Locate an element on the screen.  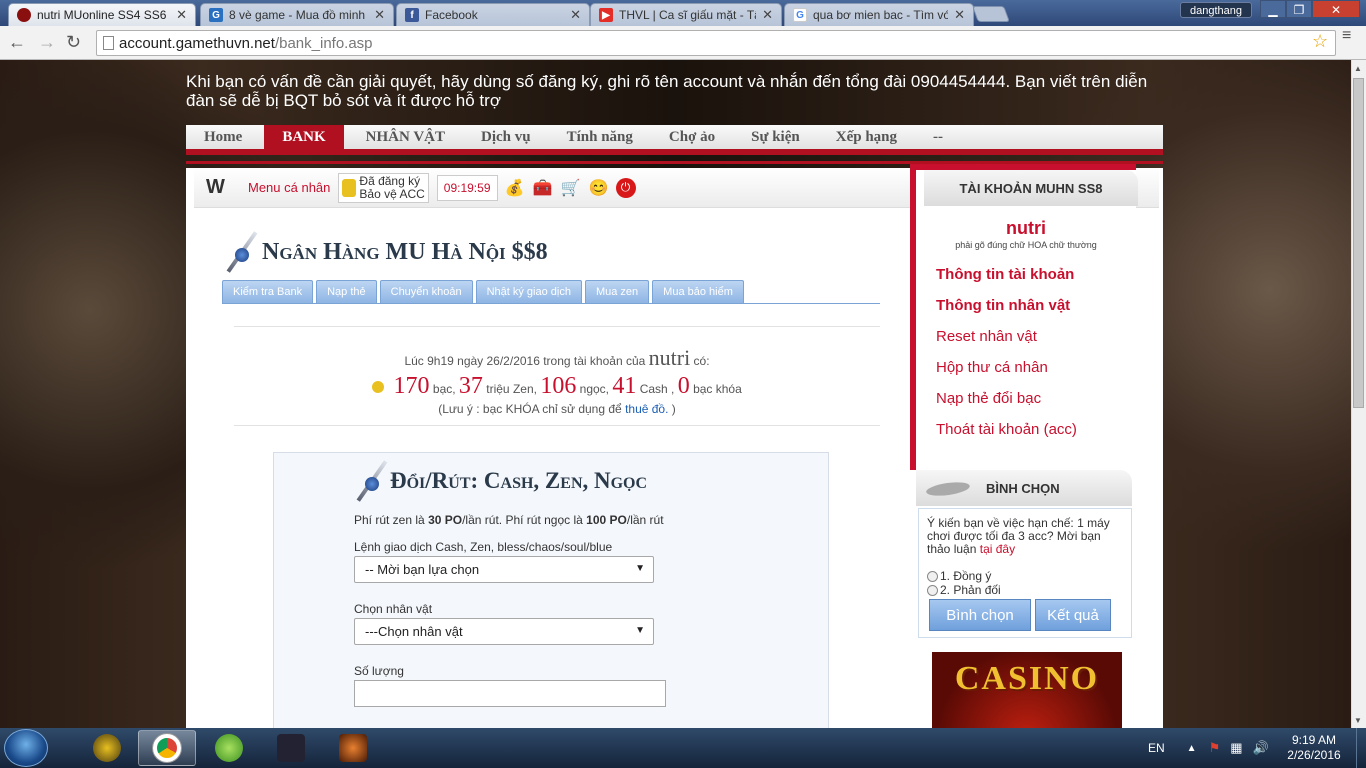
nav-xep-hang: Xếp hạng is located at coordinates (866, 137).